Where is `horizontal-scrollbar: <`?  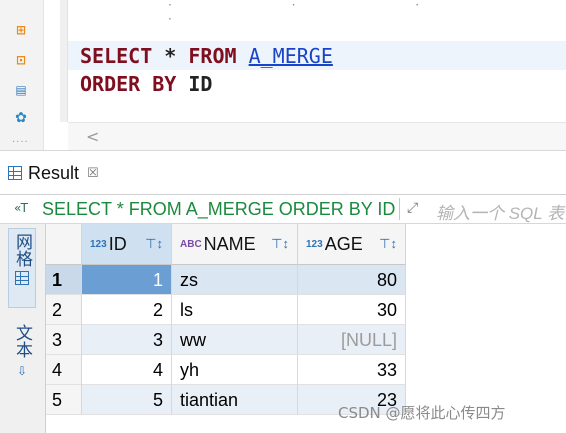
horizontal-scrollbar: < is located at coordinates (317, 136).